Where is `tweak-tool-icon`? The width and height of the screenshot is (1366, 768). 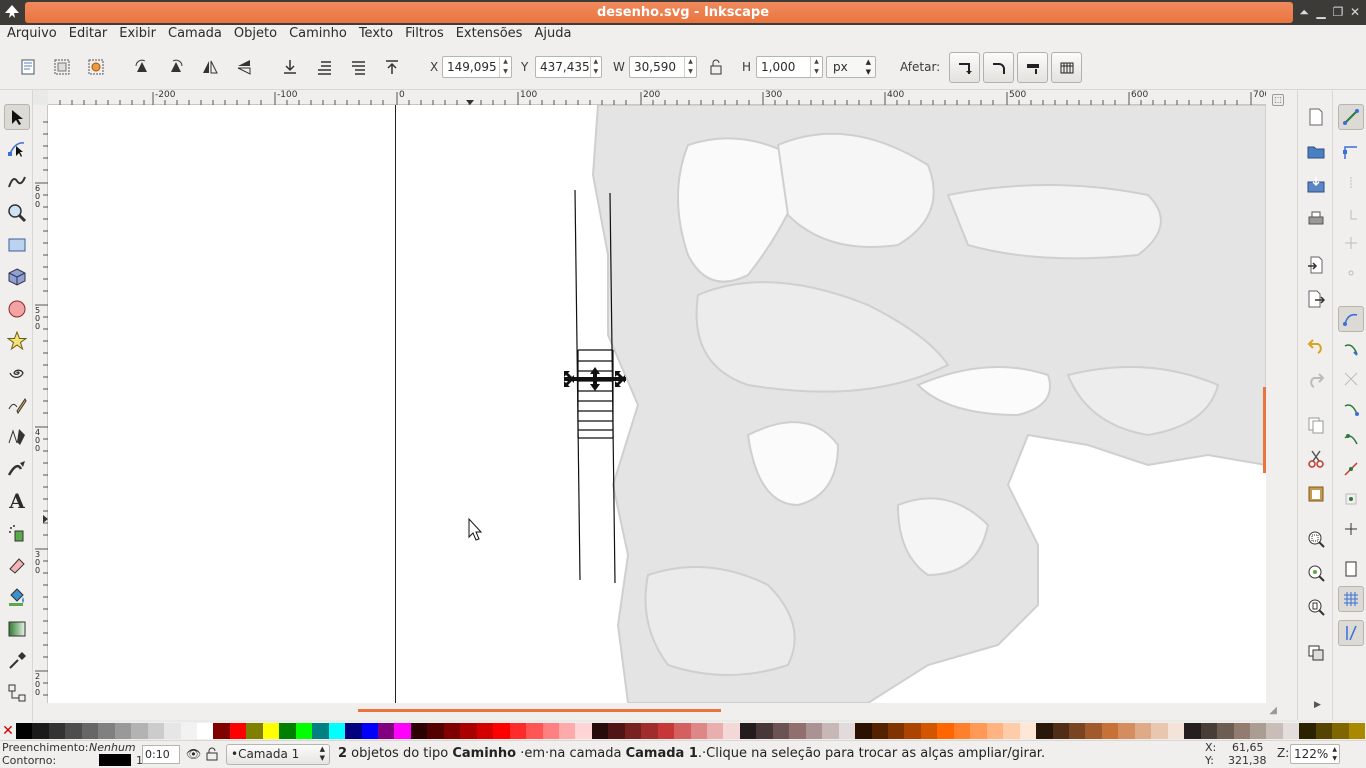 tweak-tool-icon is located at coordinates (17, 181).